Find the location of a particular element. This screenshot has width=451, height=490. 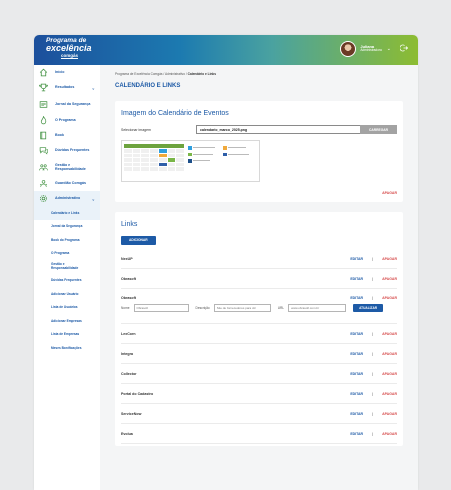

submenu-item: Lista de Usuários is located at coordinates (67, 308).